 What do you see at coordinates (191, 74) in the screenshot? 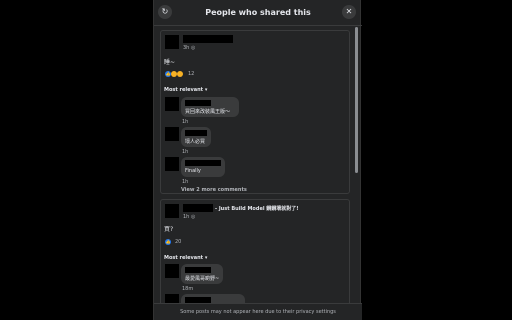
I see `reaction-count: 12` at bounding box center [191, 74].